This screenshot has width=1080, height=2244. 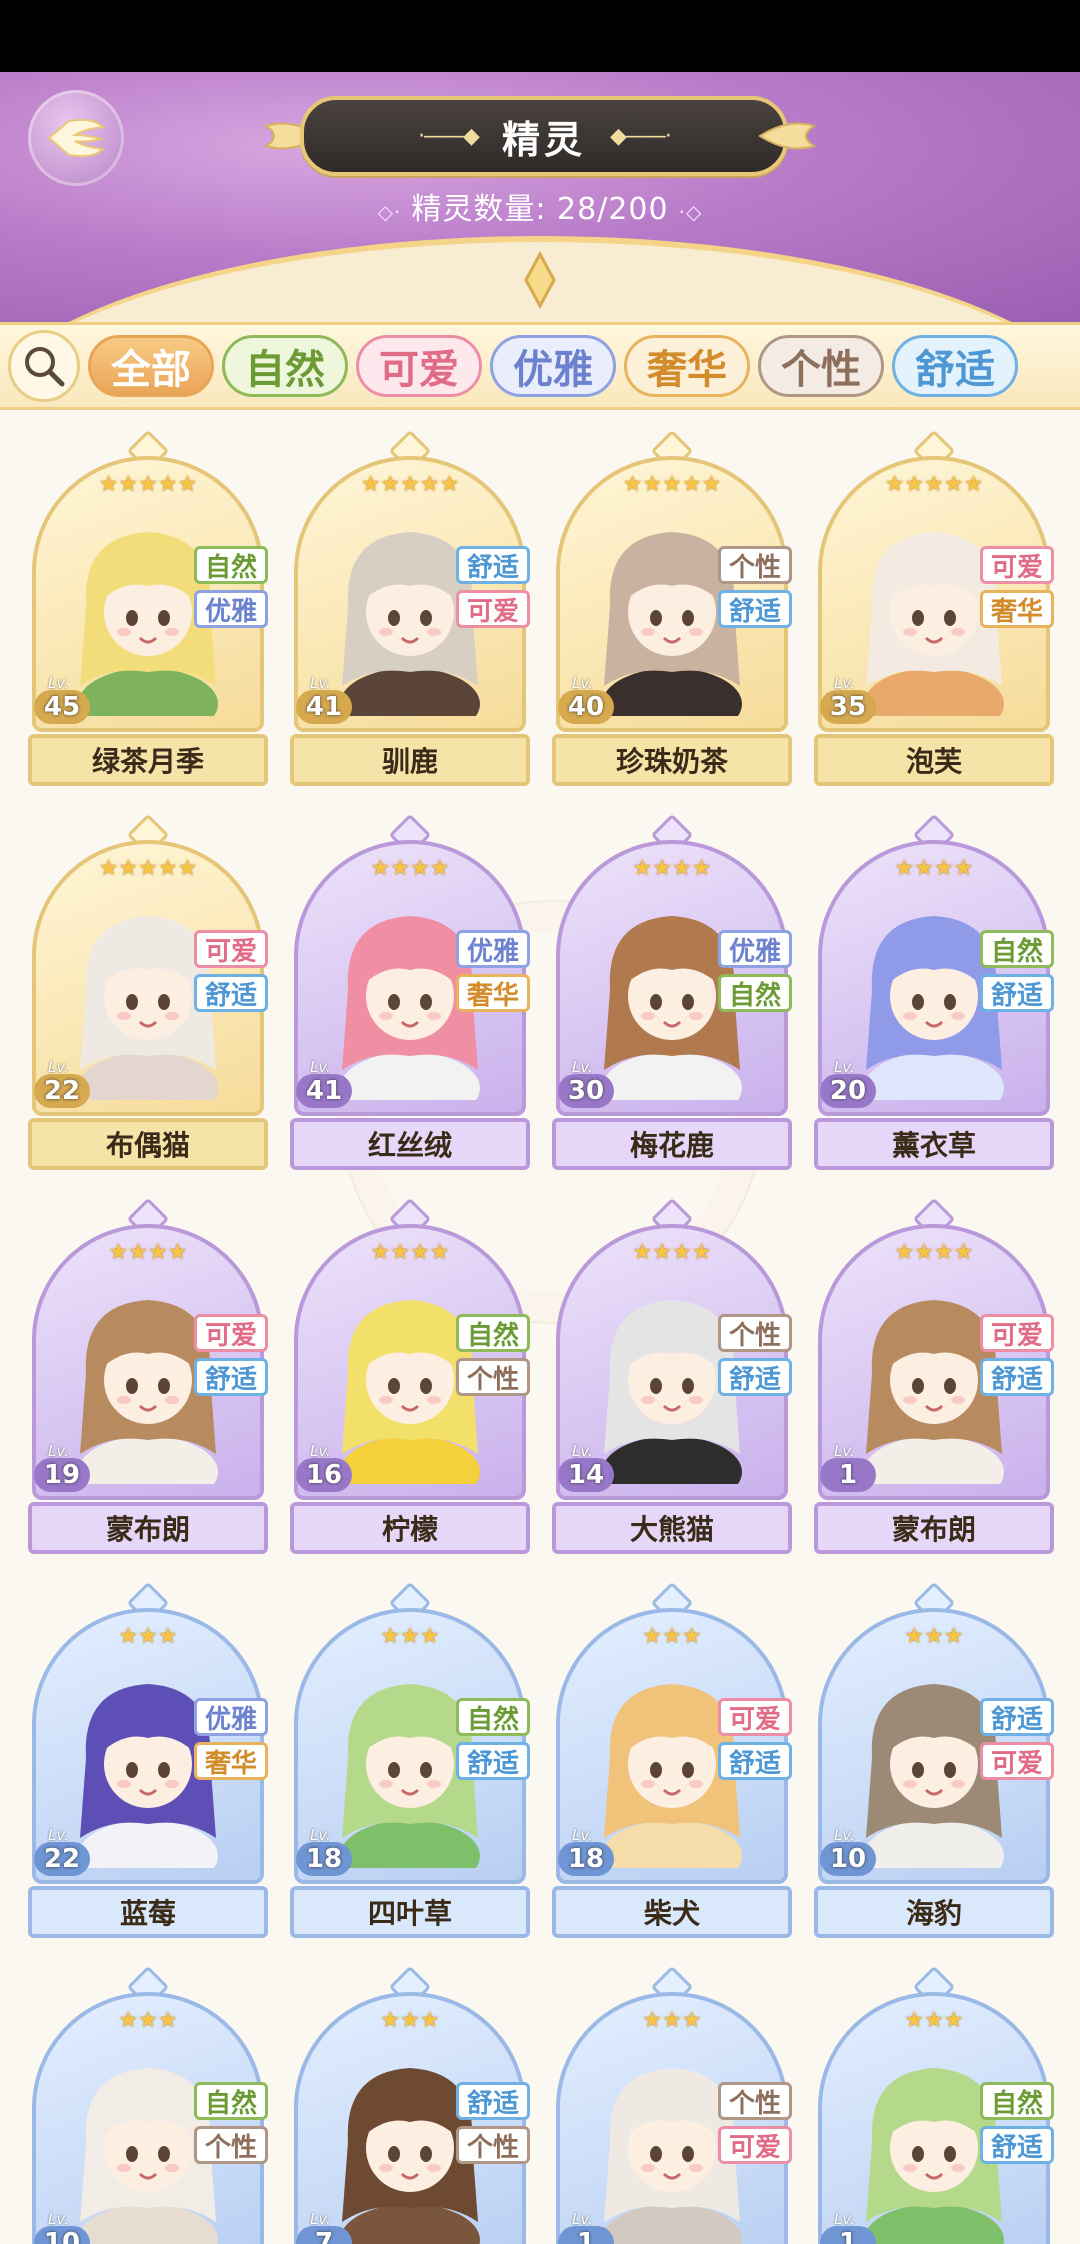 What do you see at coordinates (410, 1144) in the screenshot?
I see `spirit-name: 红丝绒` at bounding box center [410, 1144].